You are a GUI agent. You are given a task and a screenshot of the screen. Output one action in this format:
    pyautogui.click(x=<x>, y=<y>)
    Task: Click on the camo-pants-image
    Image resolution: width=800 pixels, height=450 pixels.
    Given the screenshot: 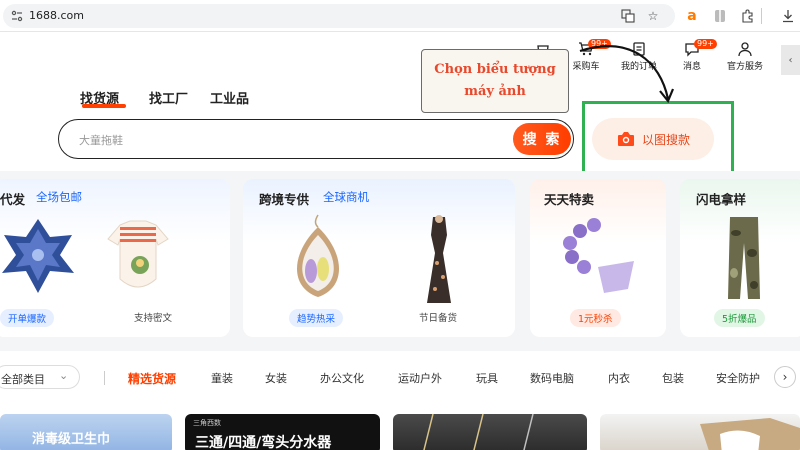 What is the action you would take?
    pyautogui.click(x=744, y=258)
    